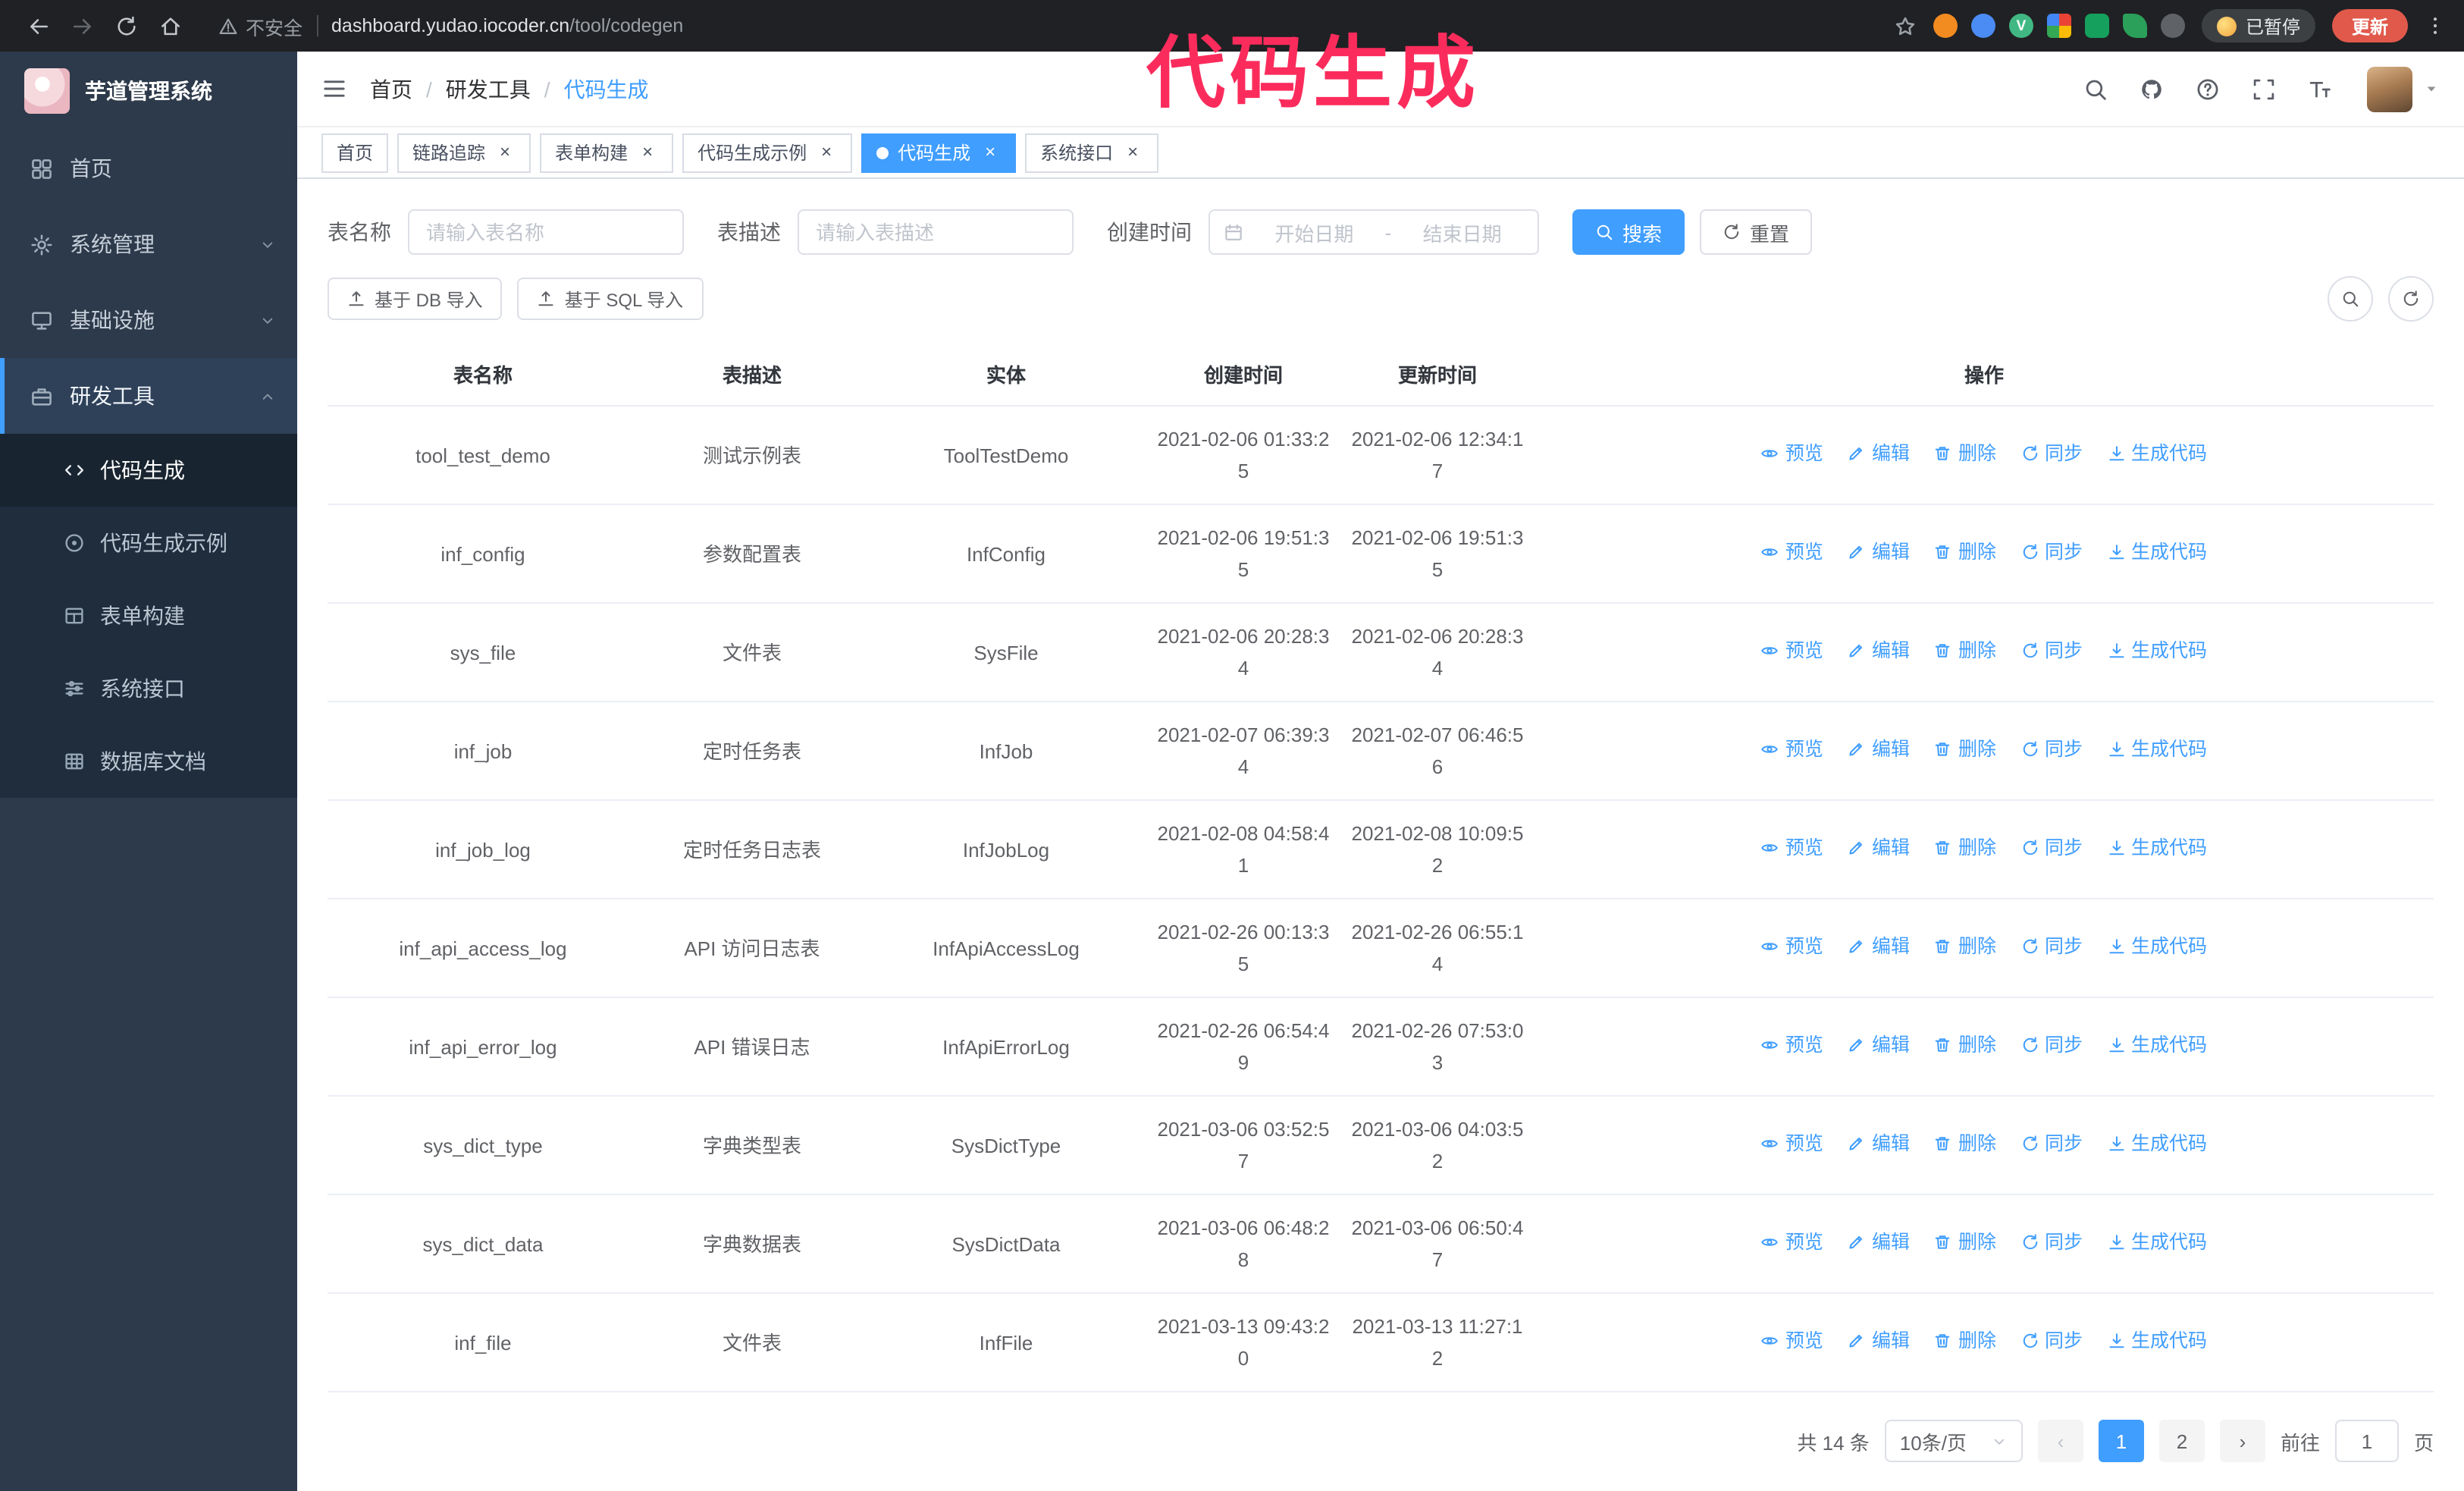  Describe the element at coordinates (1756, 232) in the screenshot. I see `reset-button: 重置` at that location.